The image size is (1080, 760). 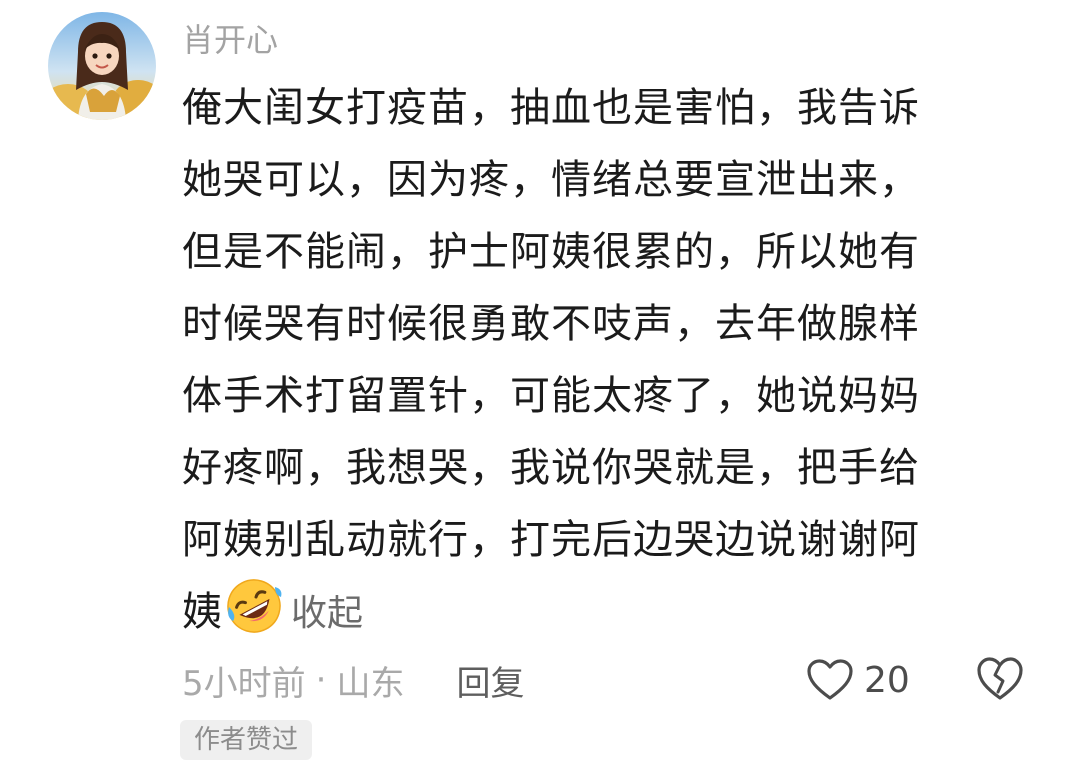 I want to click on username: 肖开心, so click(x=230, y=40).